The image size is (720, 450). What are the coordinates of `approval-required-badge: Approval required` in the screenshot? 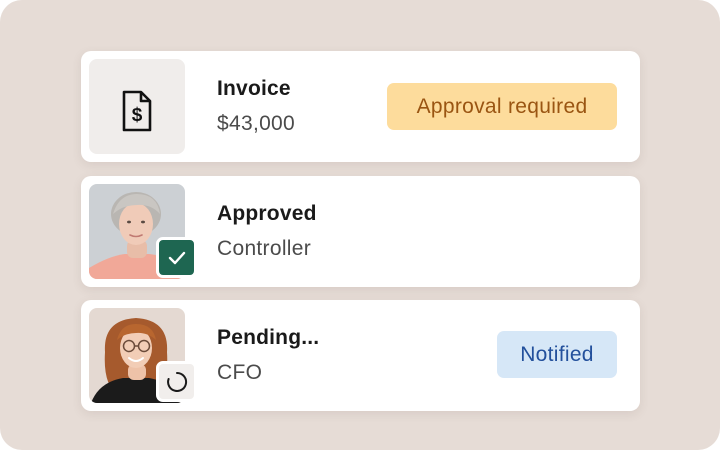 It's located at (502, 106).